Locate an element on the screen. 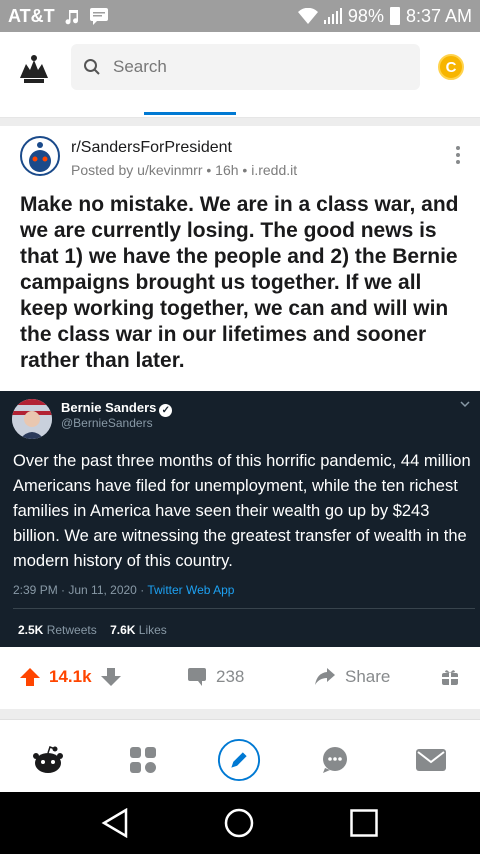 This screenshot has height=854, width=480. likes-label: Likes is located at coordinates (152, 630).